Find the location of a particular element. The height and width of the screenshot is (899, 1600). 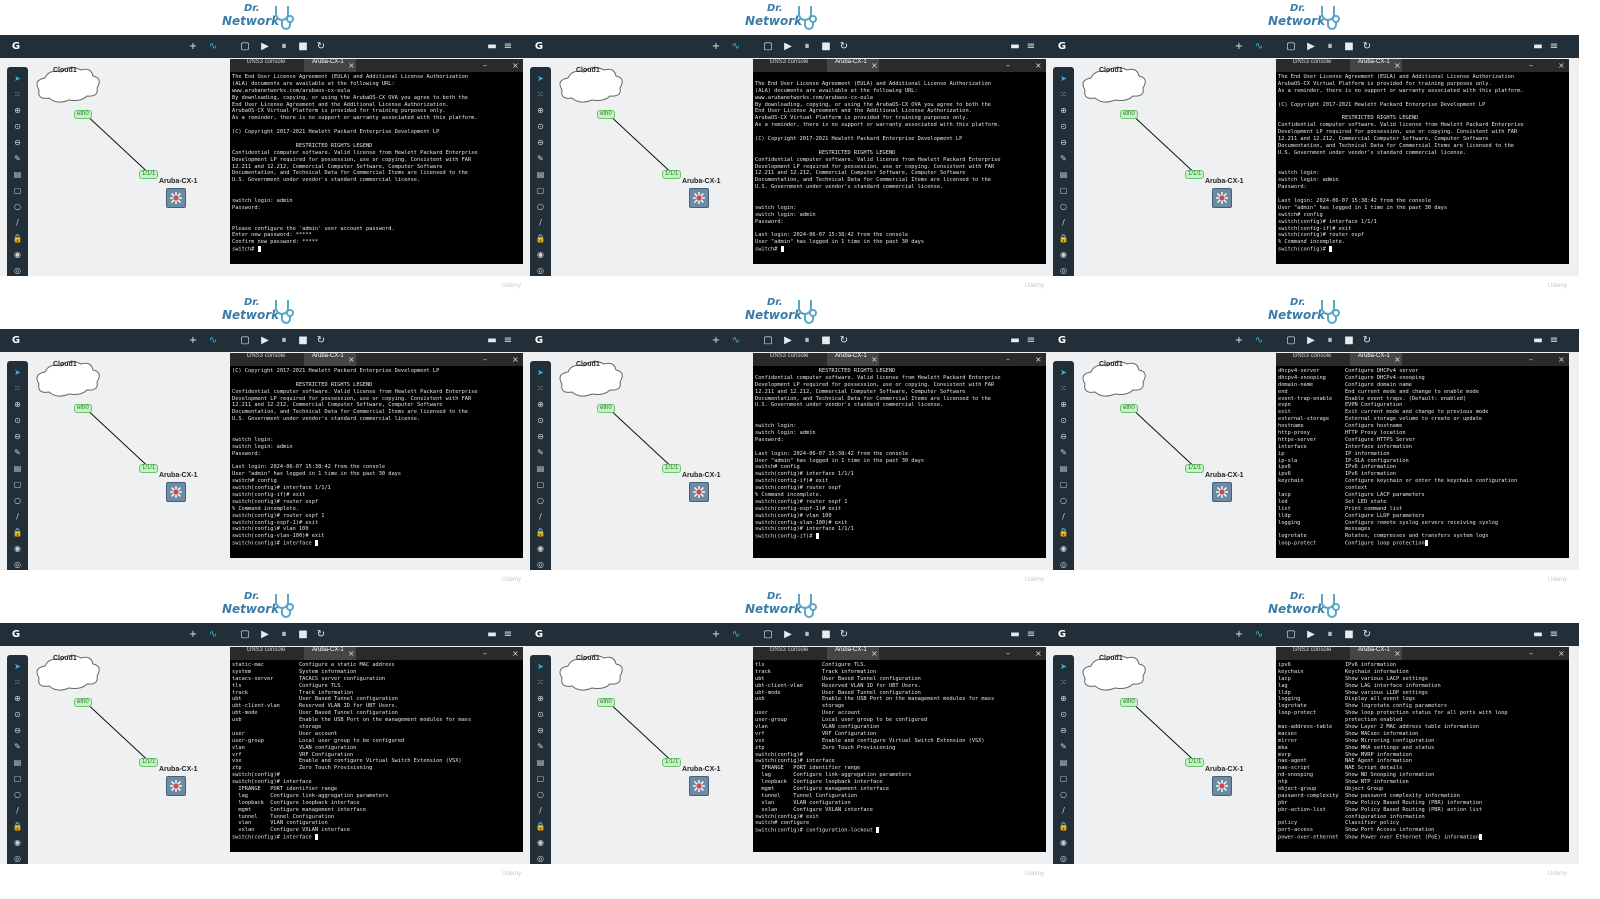

add-node-button: + is located at coordinates (193, 634).